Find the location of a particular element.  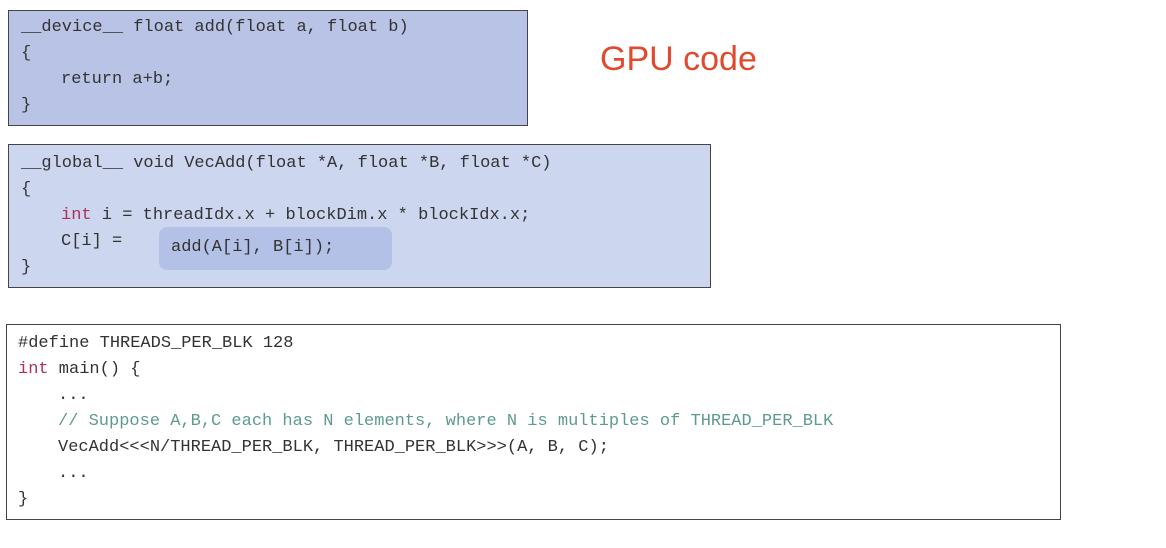

kernel-close-brace: } is located at coordinates (26, 267).